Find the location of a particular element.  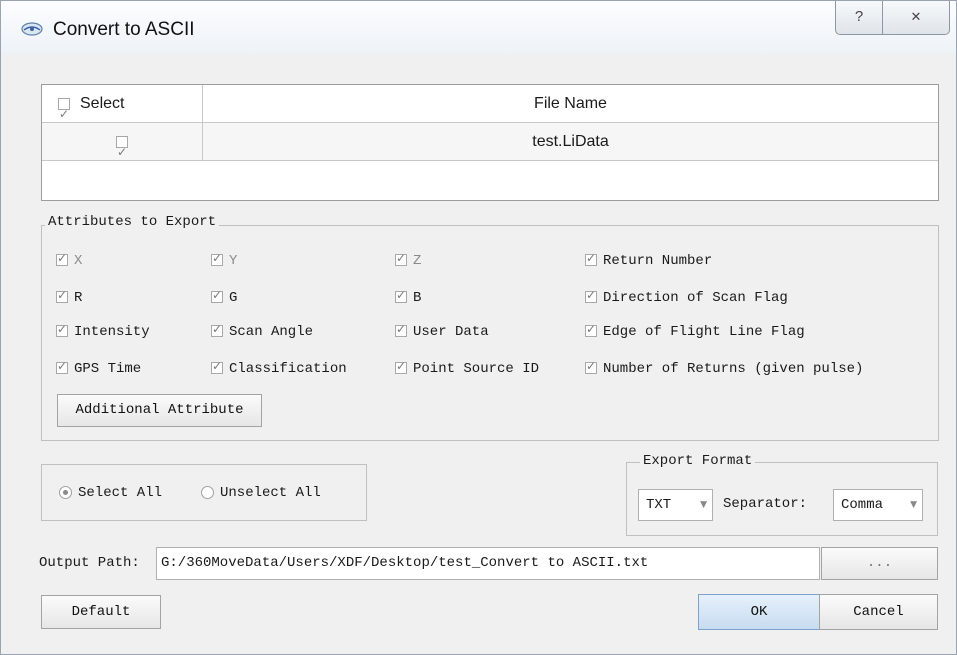

select-all-radio-indicator is located at coordinates (65, 492).